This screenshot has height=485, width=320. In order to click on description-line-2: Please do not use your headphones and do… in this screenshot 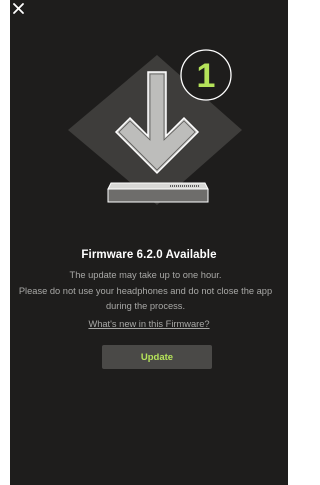, I will do `click(145, 290)`.